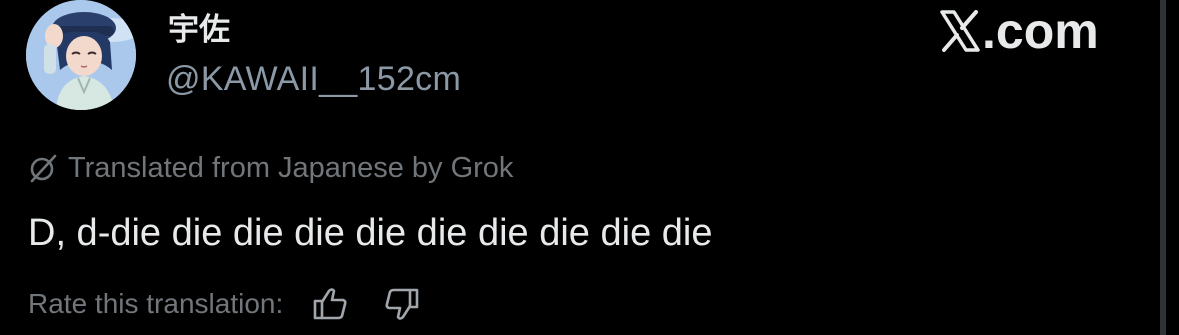 Image resolution: width=1179 pixels, height=335 pixels. I want to click on thumbs-down-icon, so click(402, 304).